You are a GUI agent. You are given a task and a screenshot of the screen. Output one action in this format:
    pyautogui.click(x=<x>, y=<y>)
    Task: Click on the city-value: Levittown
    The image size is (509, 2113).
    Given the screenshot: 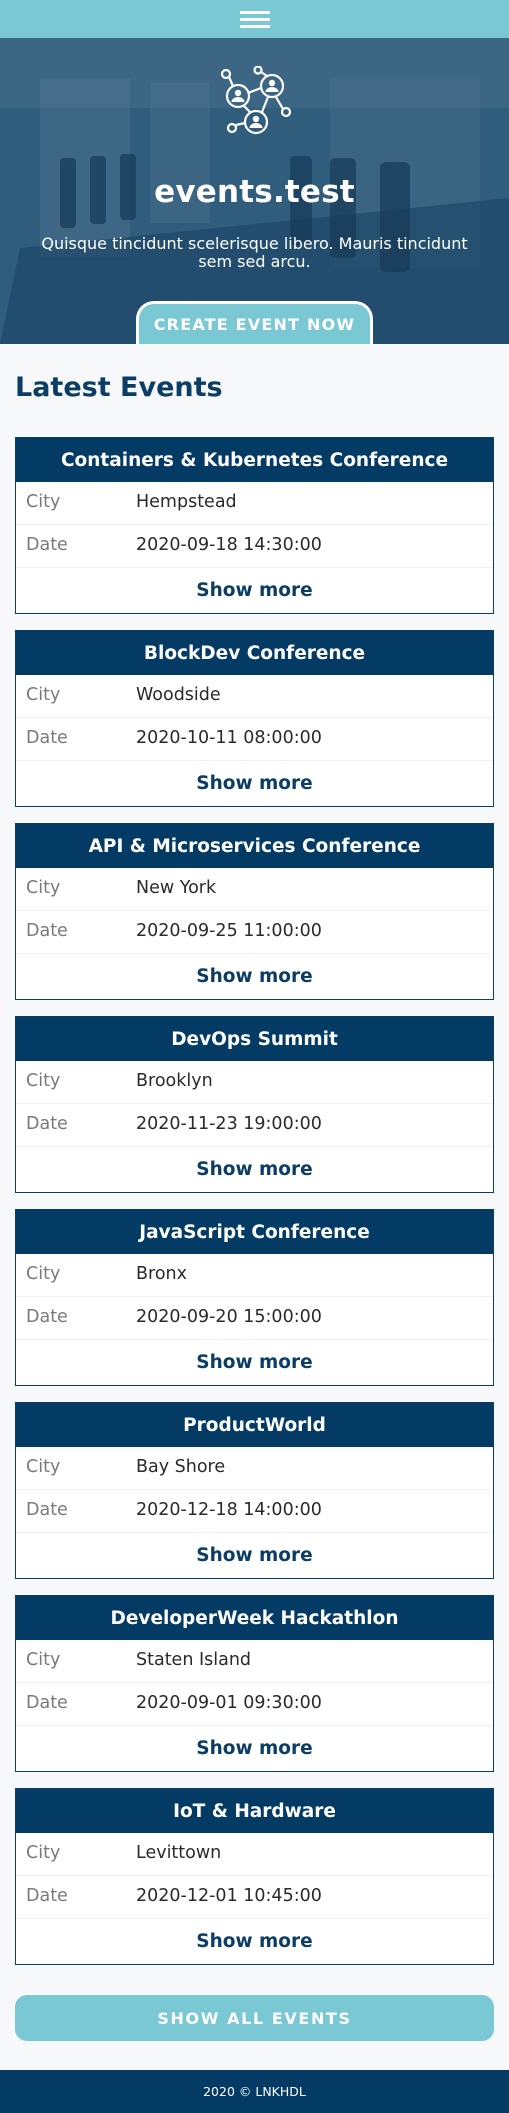 What is the action you would take?
    pyautogui.click(x=179, y=1853)
    